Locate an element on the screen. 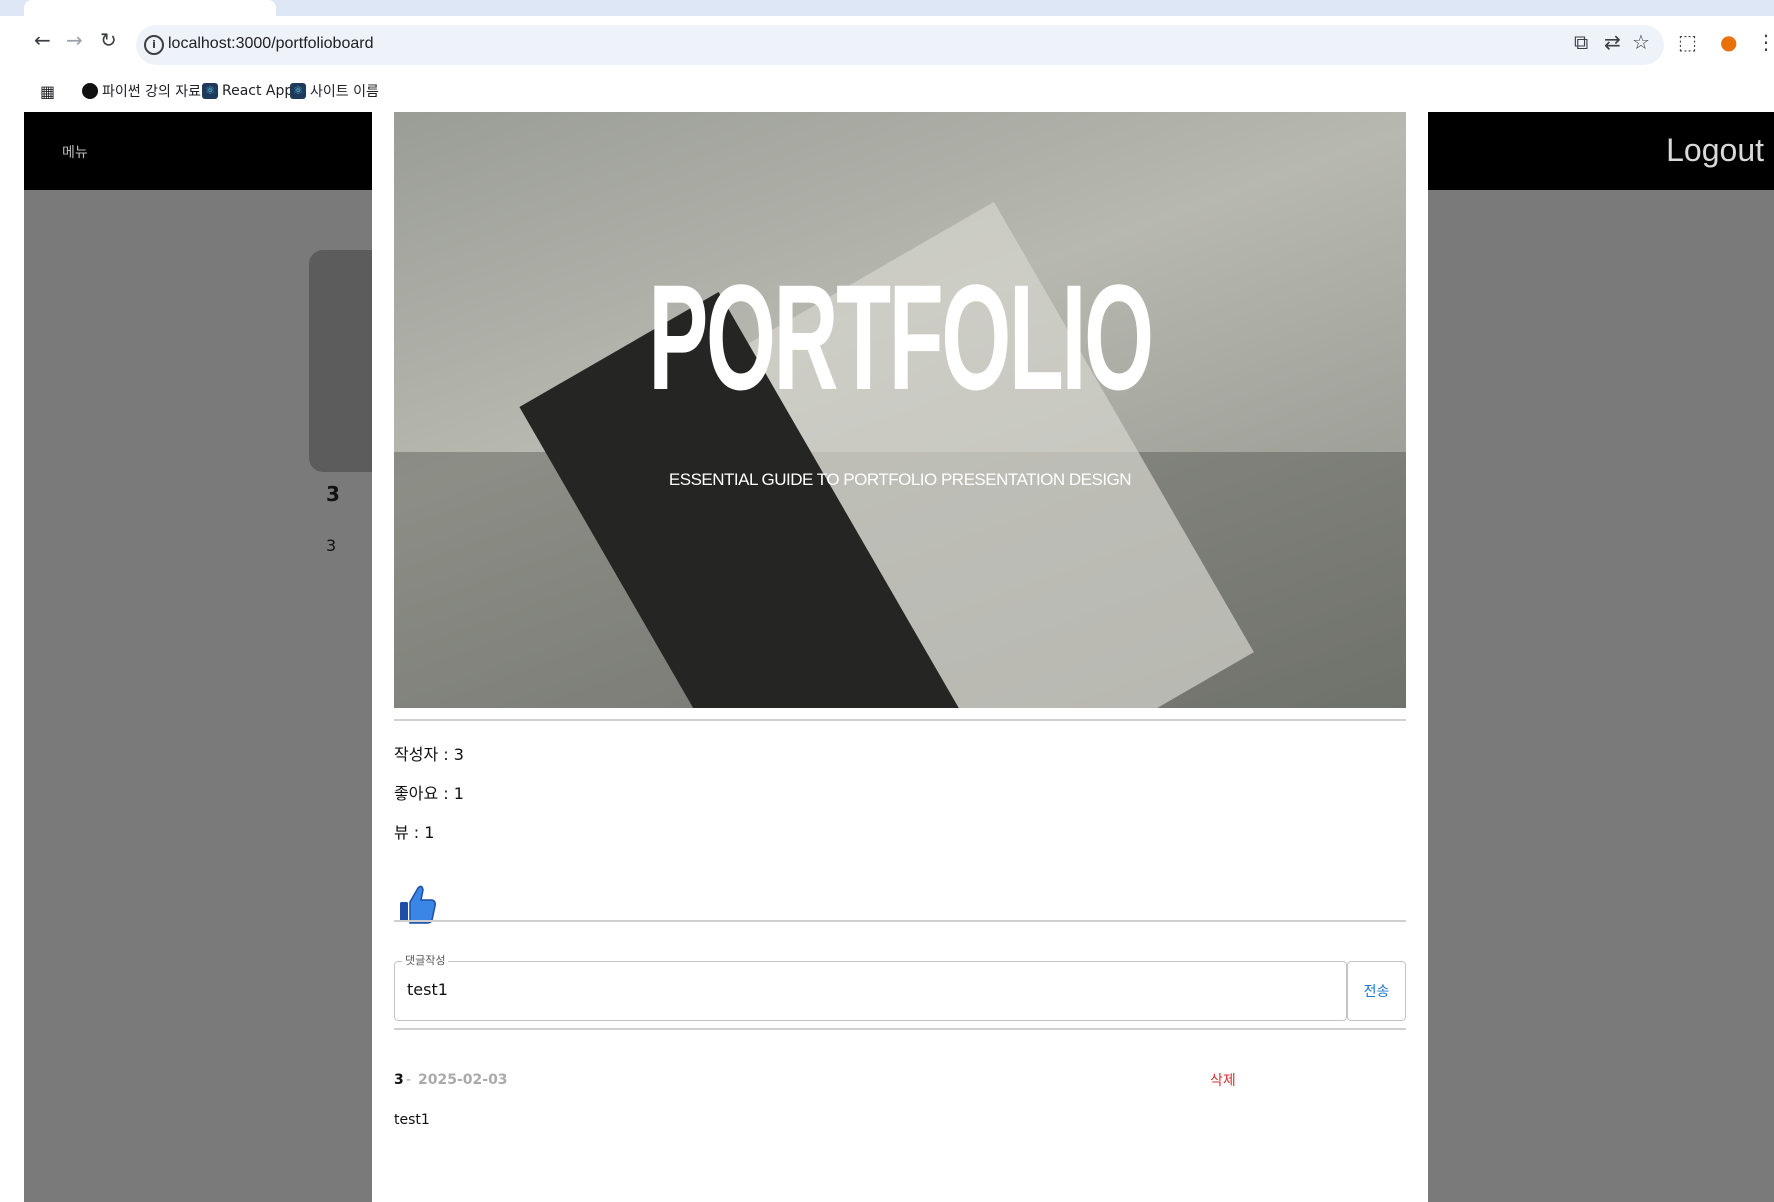 The height and width of the screenshot is (1202, 1774). profile-avatar-icon: ● is located at coordinates (1728, 42).